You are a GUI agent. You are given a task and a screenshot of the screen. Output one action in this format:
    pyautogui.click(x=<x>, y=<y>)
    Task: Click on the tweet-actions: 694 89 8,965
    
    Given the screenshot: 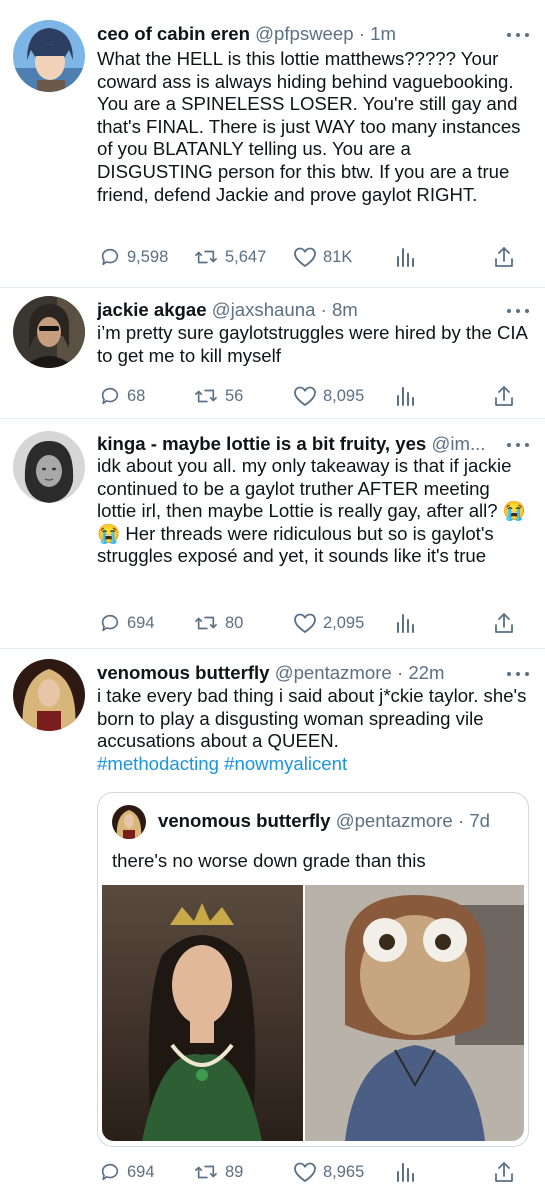 What is the action you would take?
    pyautogui.click(x=307, y=1172)
    